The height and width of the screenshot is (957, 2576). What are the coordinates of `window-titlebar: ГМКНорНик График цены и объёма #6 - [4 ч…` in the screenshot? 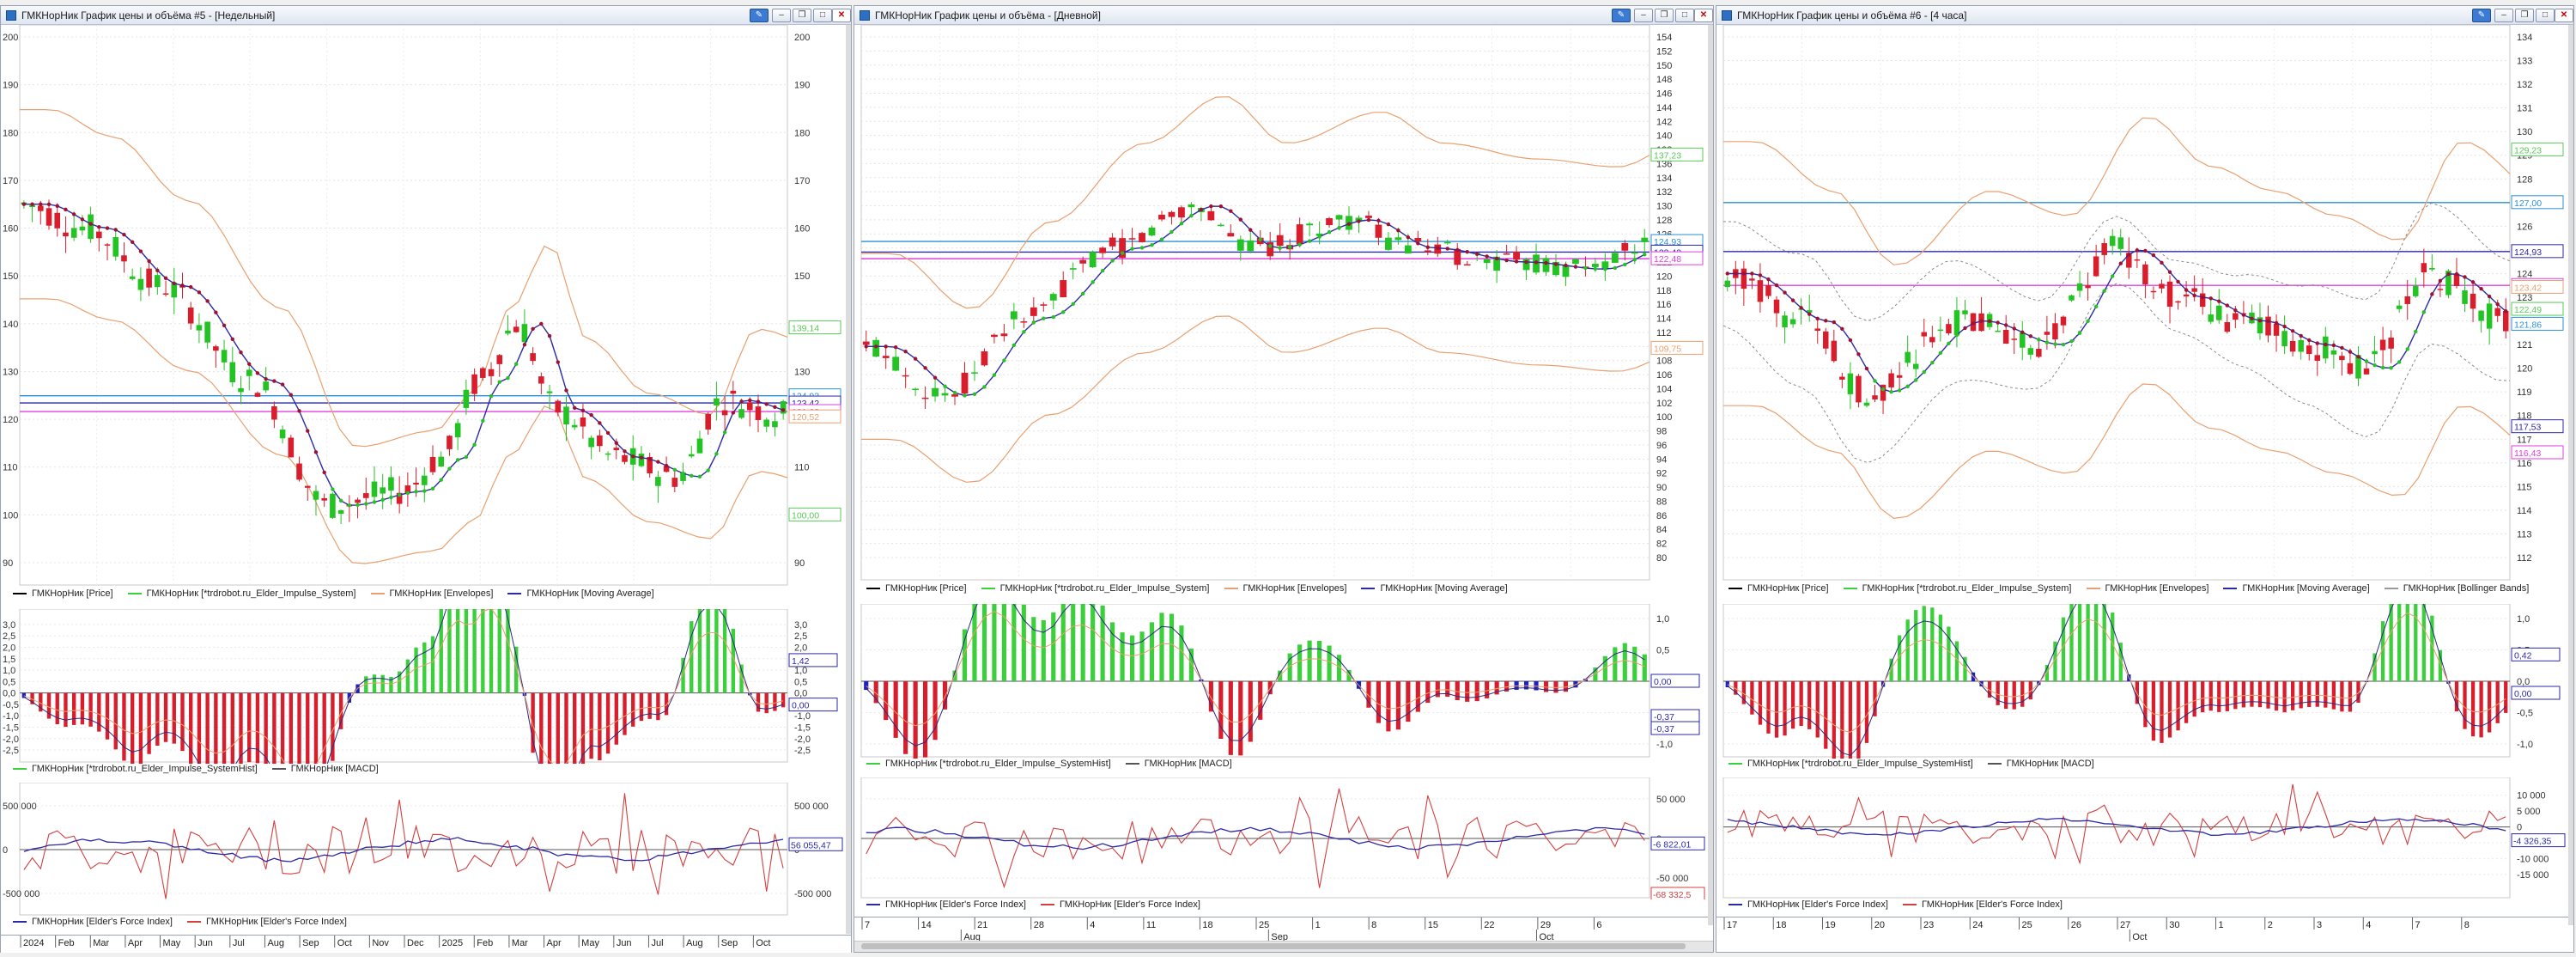 It's located at (2144, 15).